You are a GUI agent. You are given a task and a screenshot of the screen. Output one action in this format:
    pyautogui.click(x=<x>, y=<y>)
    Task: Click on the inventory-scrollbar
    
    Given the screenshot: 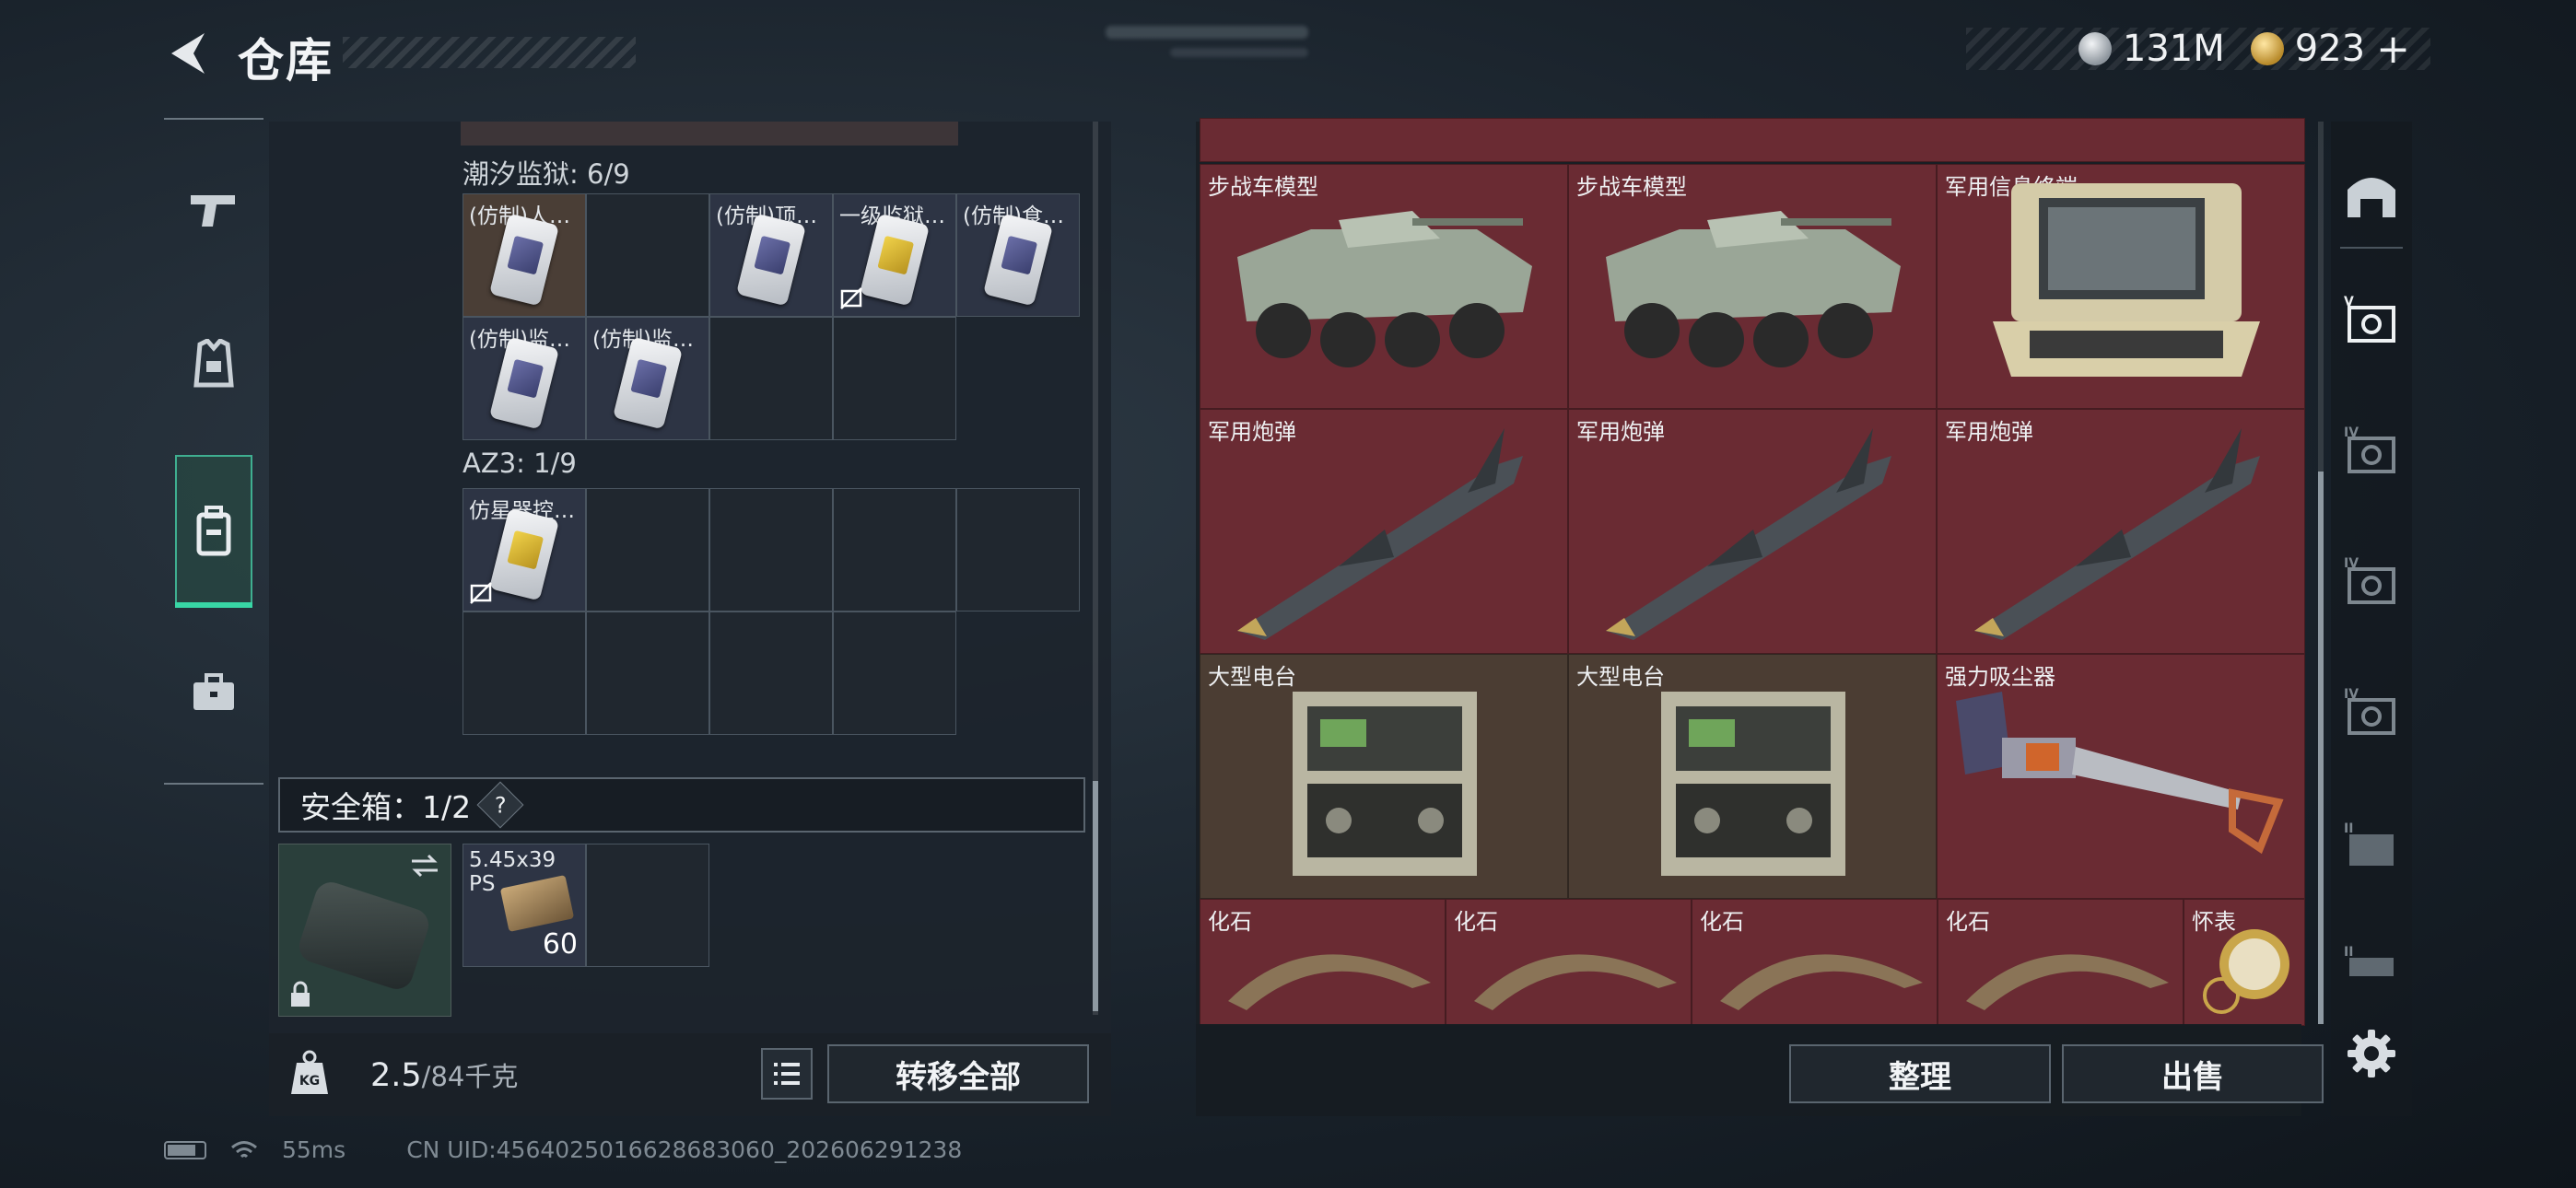 What is the action you would take?
    pyautogui.click(x=1095, y=568)
    